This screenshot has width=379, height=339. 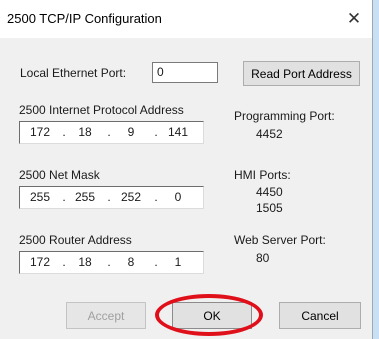 I want to click on local-port-value: 0, so click(x=160, y=72).